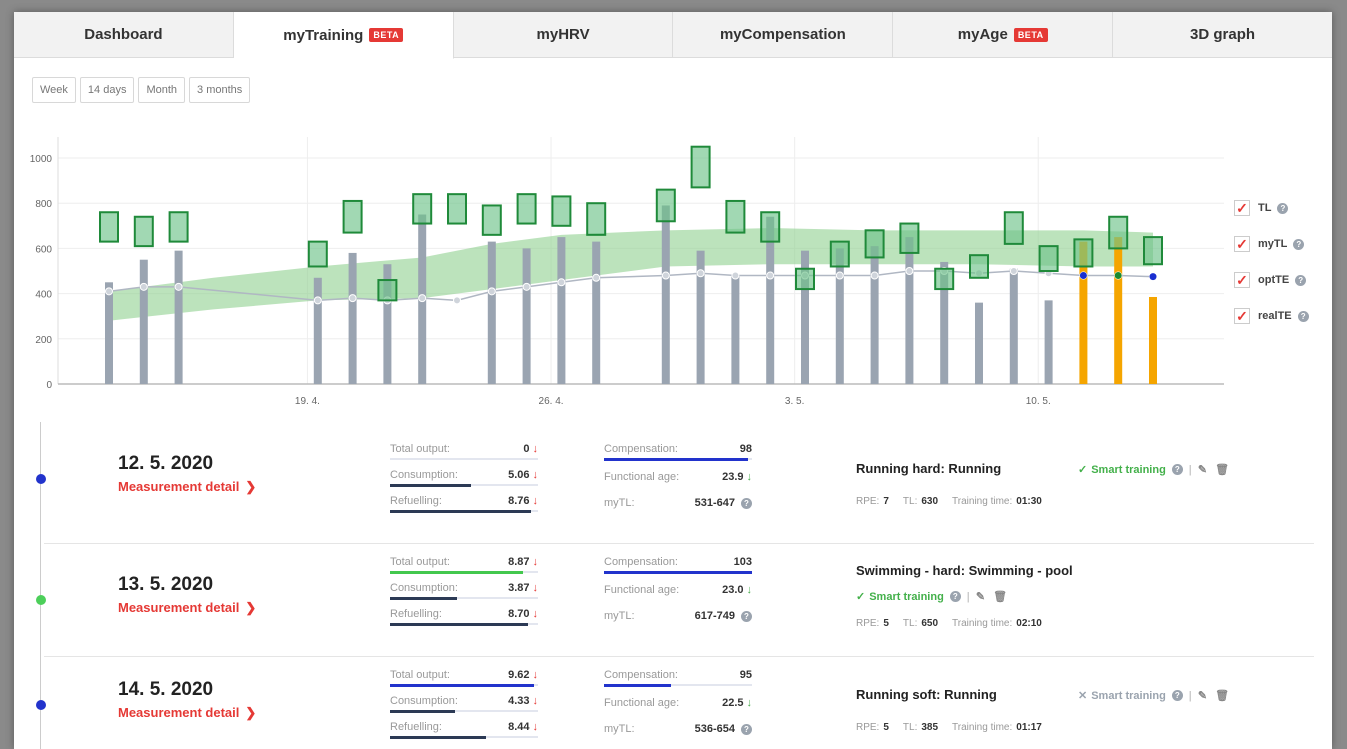 The width and height of the screenshot is (1347, 749). Describe the element at coordinates (124, 34) in the screenshot. I see `tab-dashboard: Dashboard` at that location.